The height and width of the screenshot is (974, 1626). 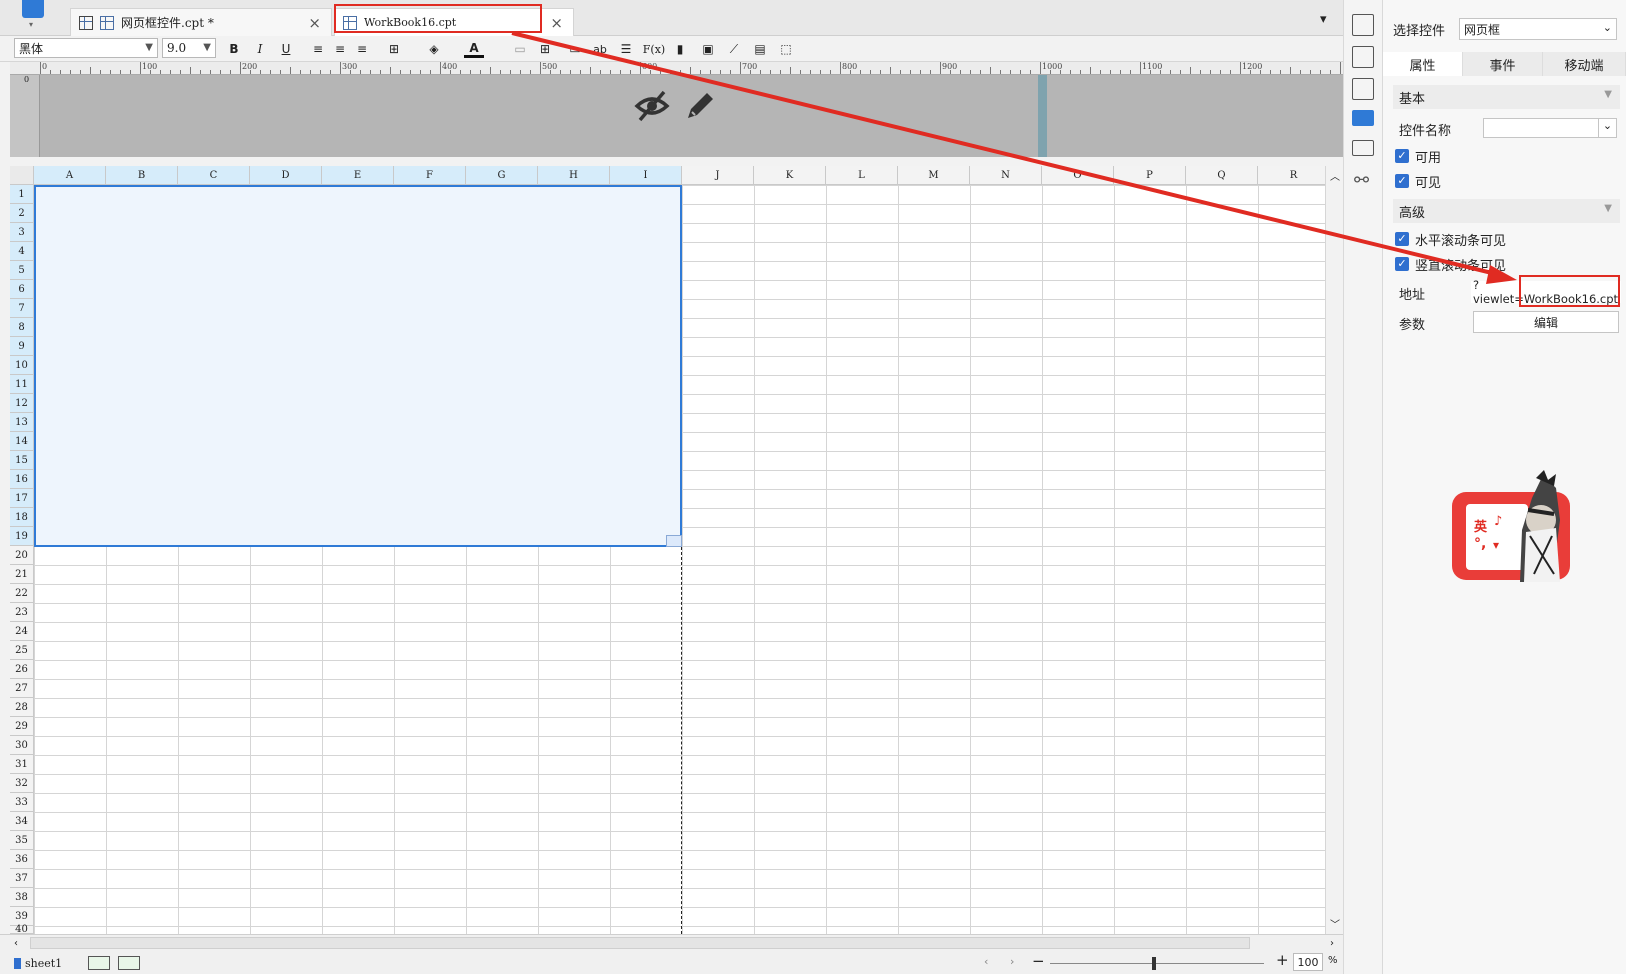 I want to click on row-header: 24, so click(x=22, y=631).